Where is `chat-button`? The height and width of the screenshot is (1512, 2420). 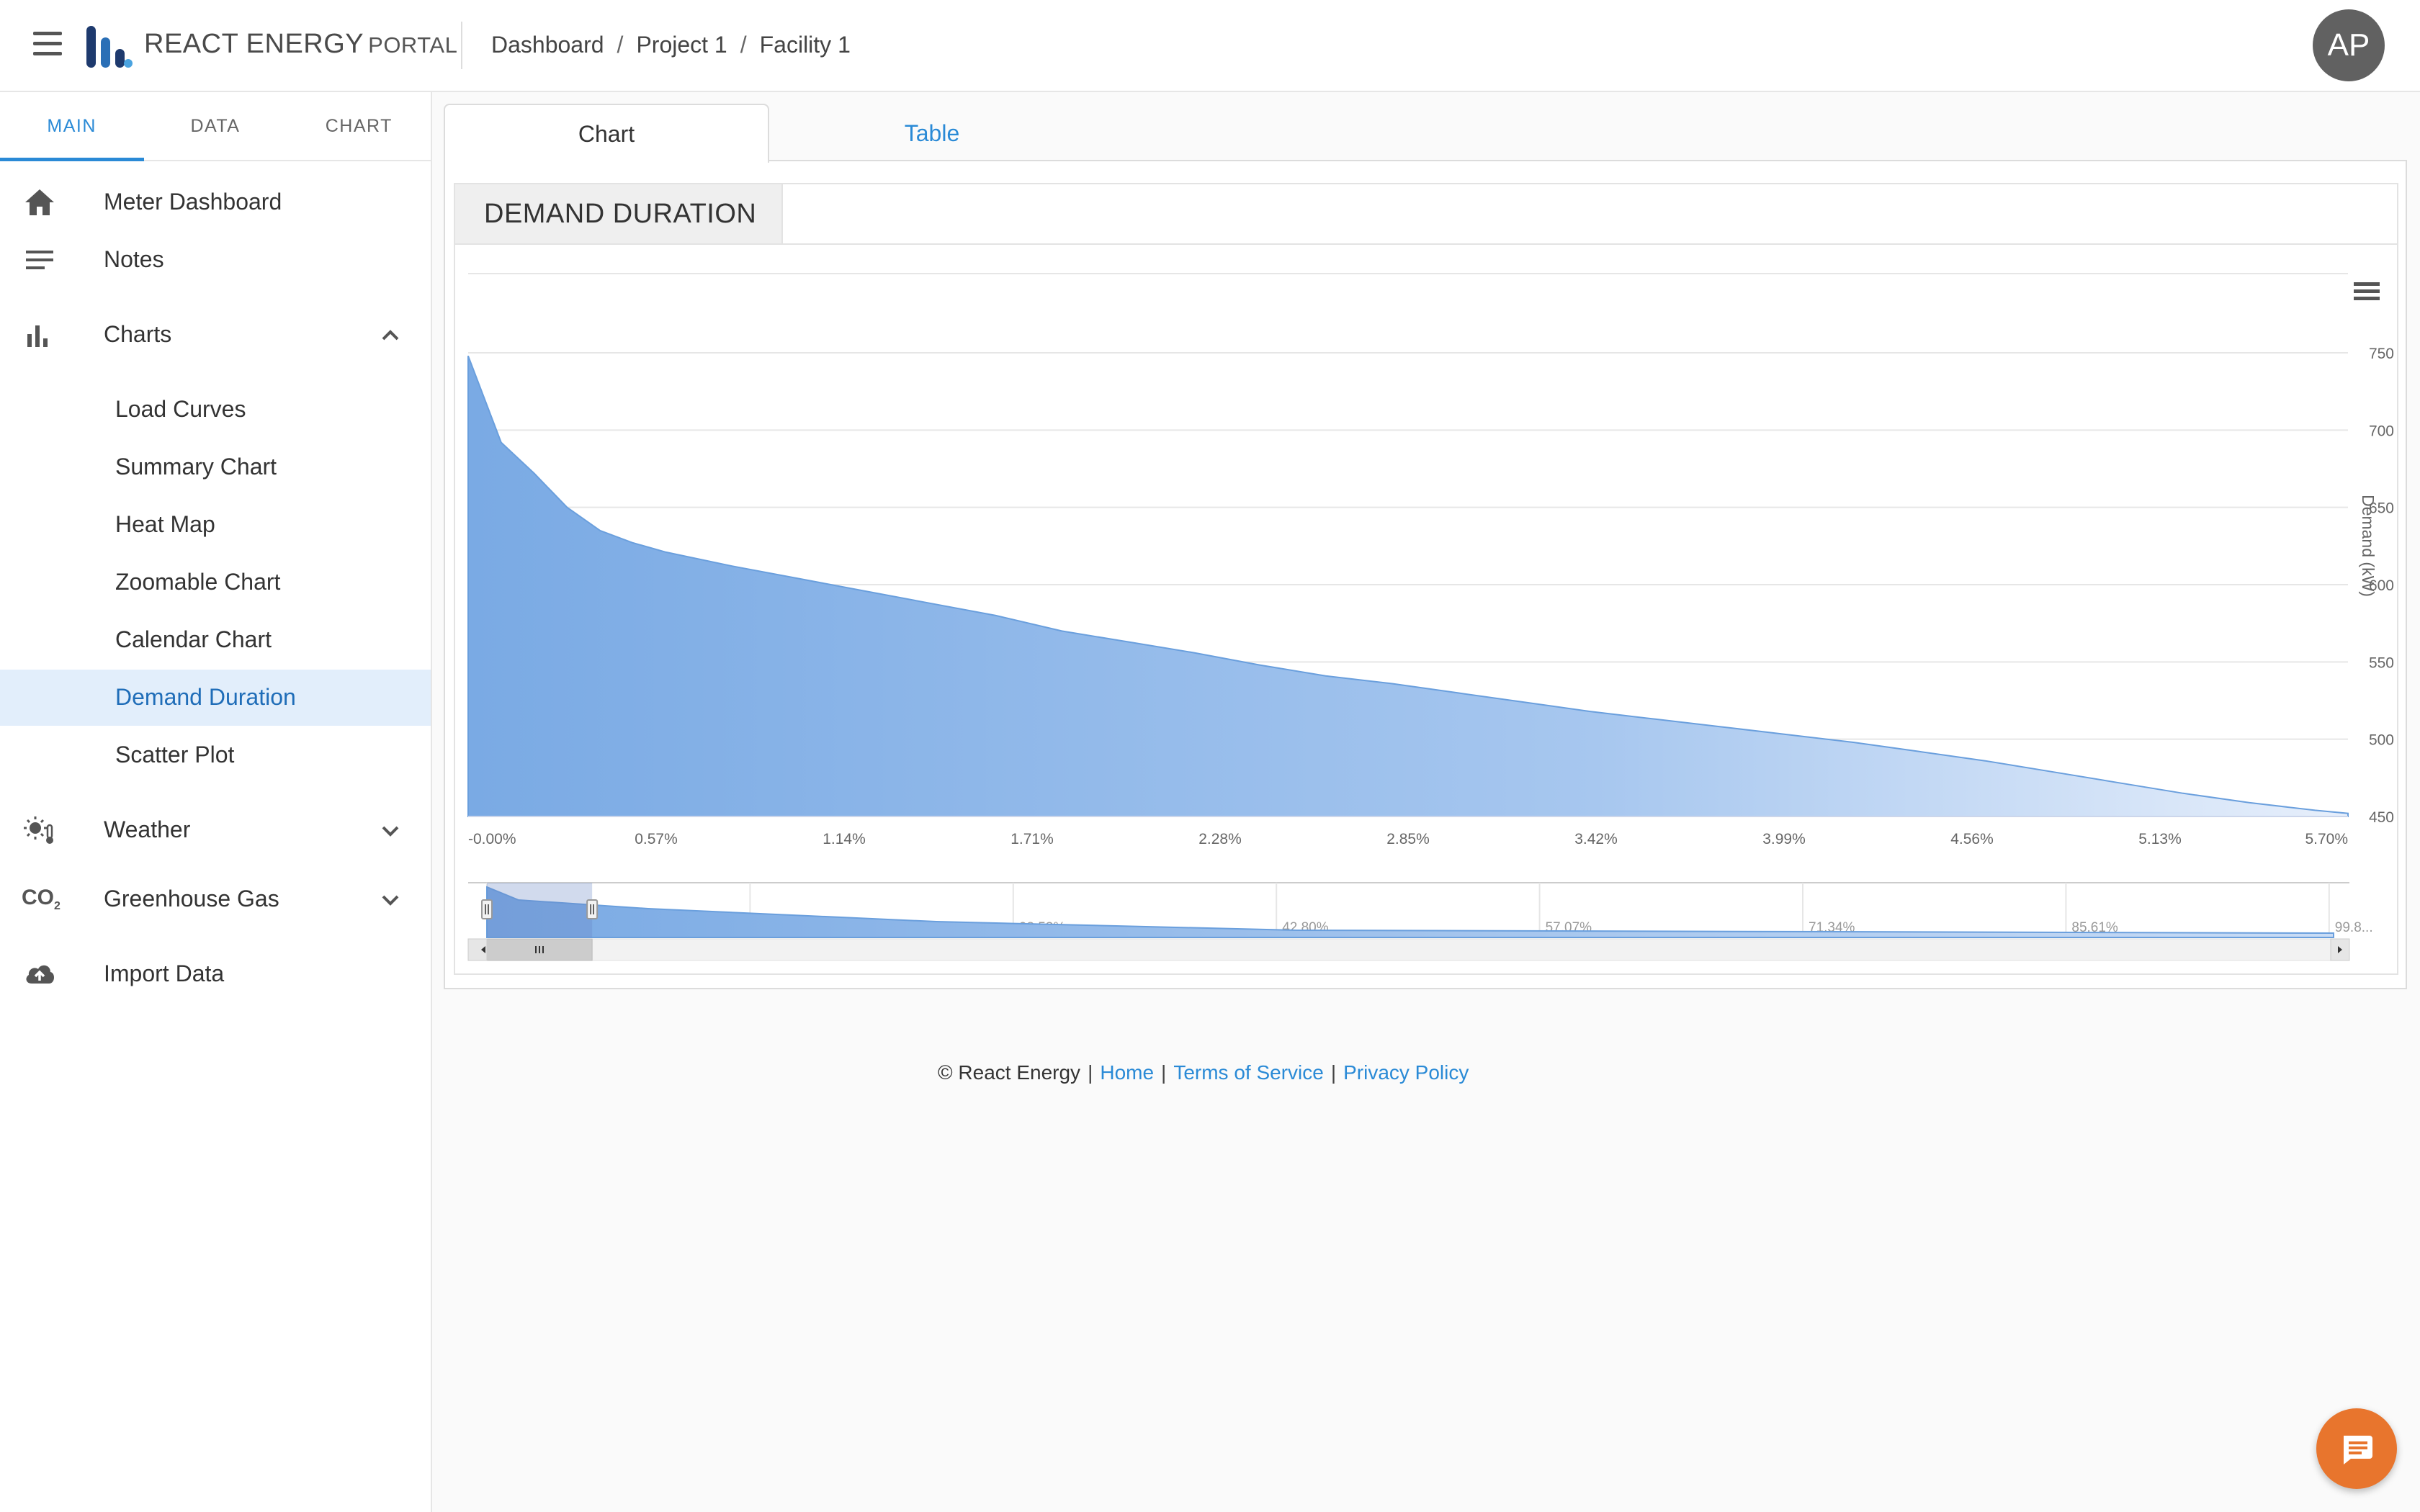 chat-button is located at coordinates (2356, 1448).